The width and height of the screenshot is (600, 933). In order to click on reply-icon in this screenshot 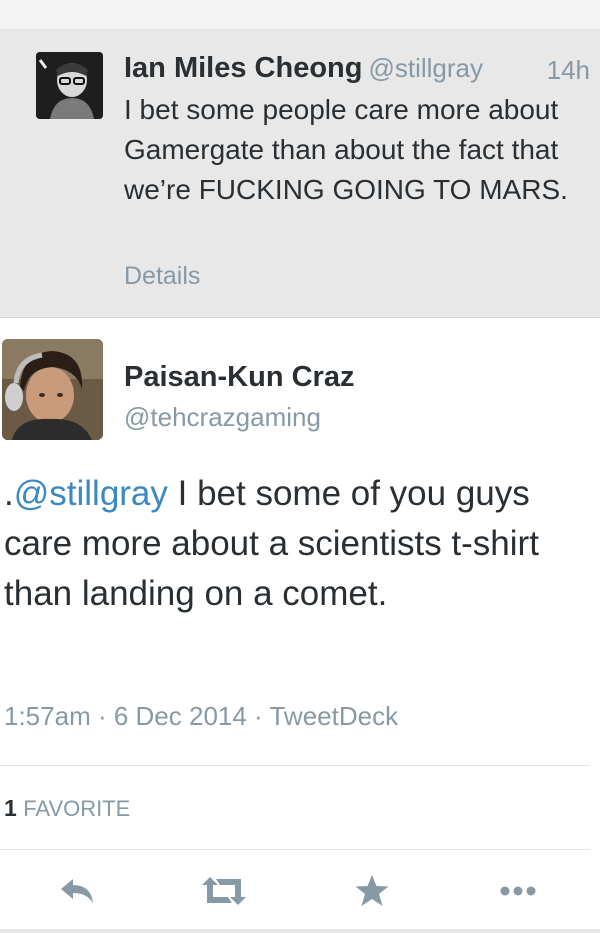, I will do `click(77, 891)`.